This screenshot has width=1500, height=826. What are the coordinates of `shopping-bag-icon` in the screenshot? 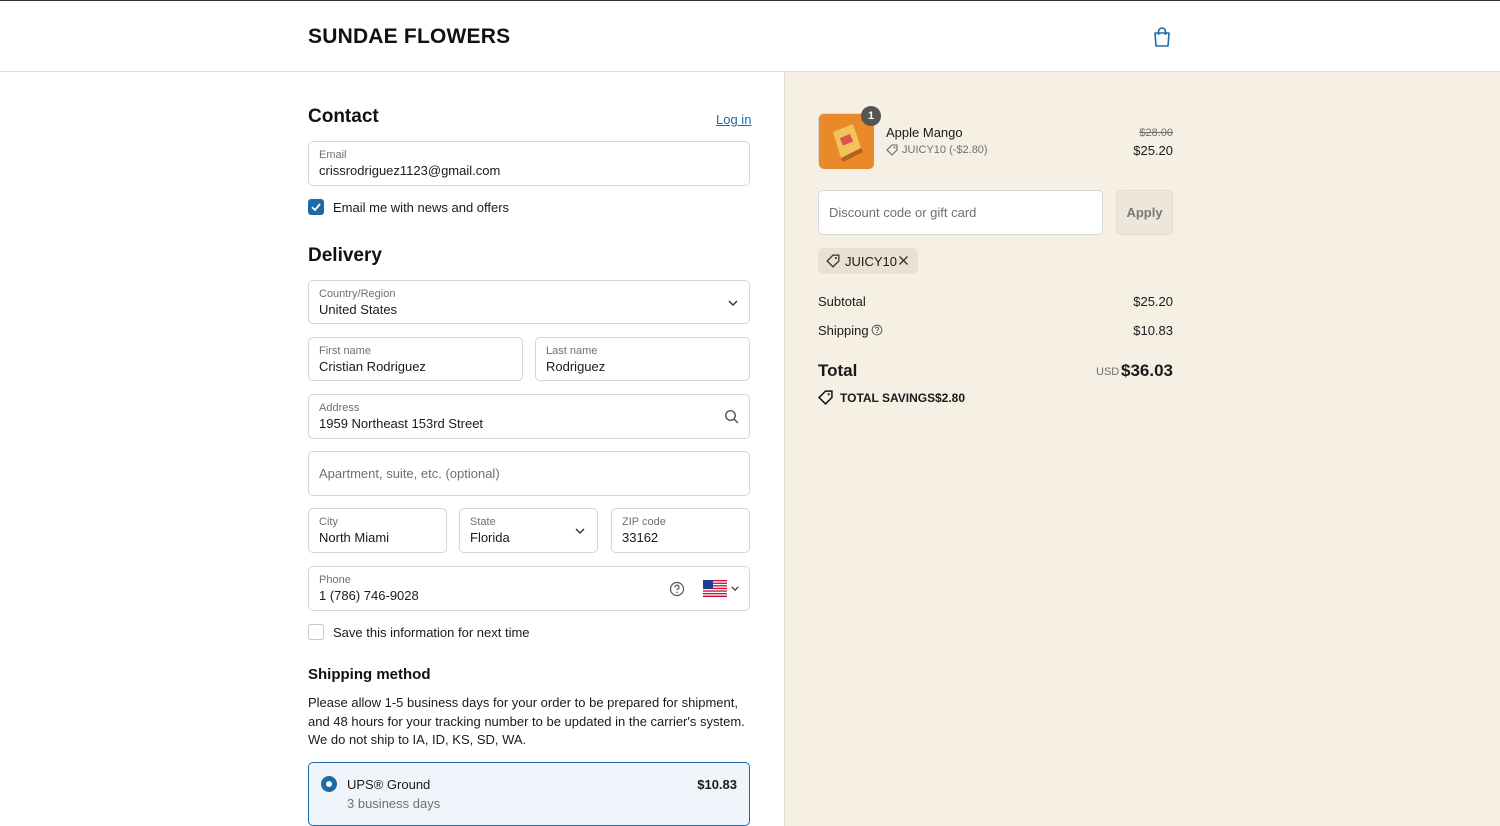 It's located at (1162, 37).